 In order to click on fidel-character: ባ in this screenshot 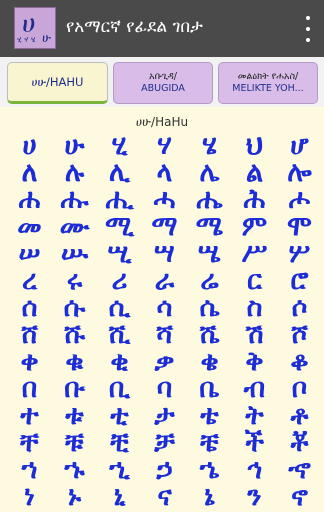, I will do `click(164, 388)`.